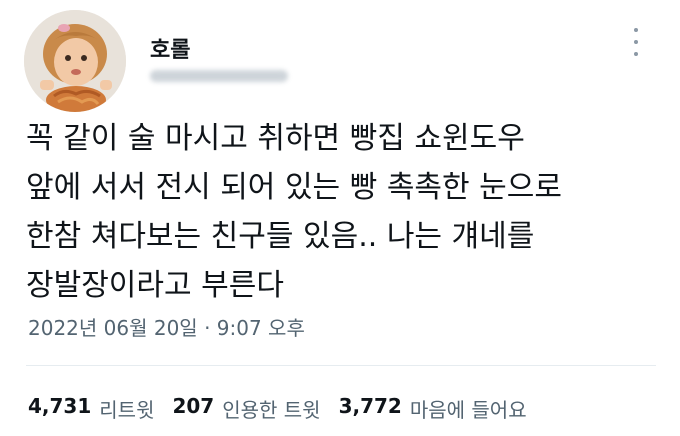  What do you see at coordinates (170, 48) in the screenshot?
I see `author-name: 호롤` at bounding box center [170, 48].